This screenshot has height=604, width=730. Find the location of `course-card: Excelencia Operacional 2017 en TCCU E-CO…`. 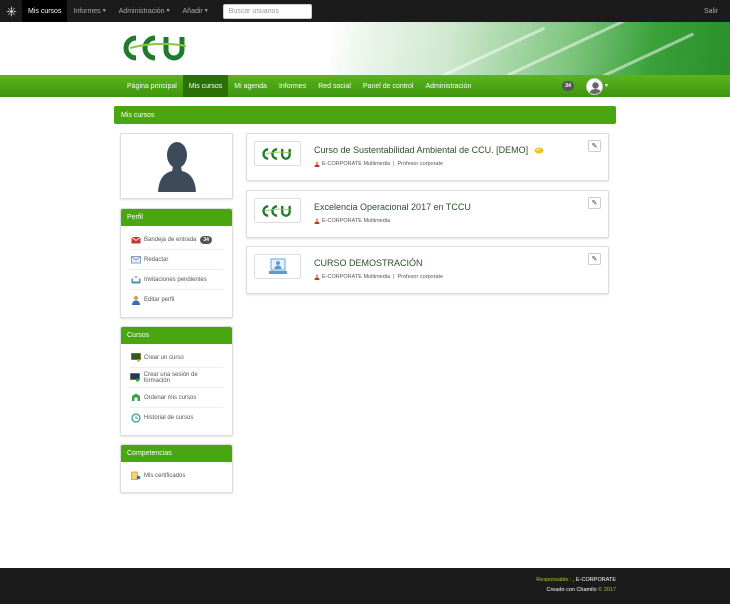

course-card: Excelencia Operacional 2017 en TCCU E-CO… is located at coordinates (427, 214).